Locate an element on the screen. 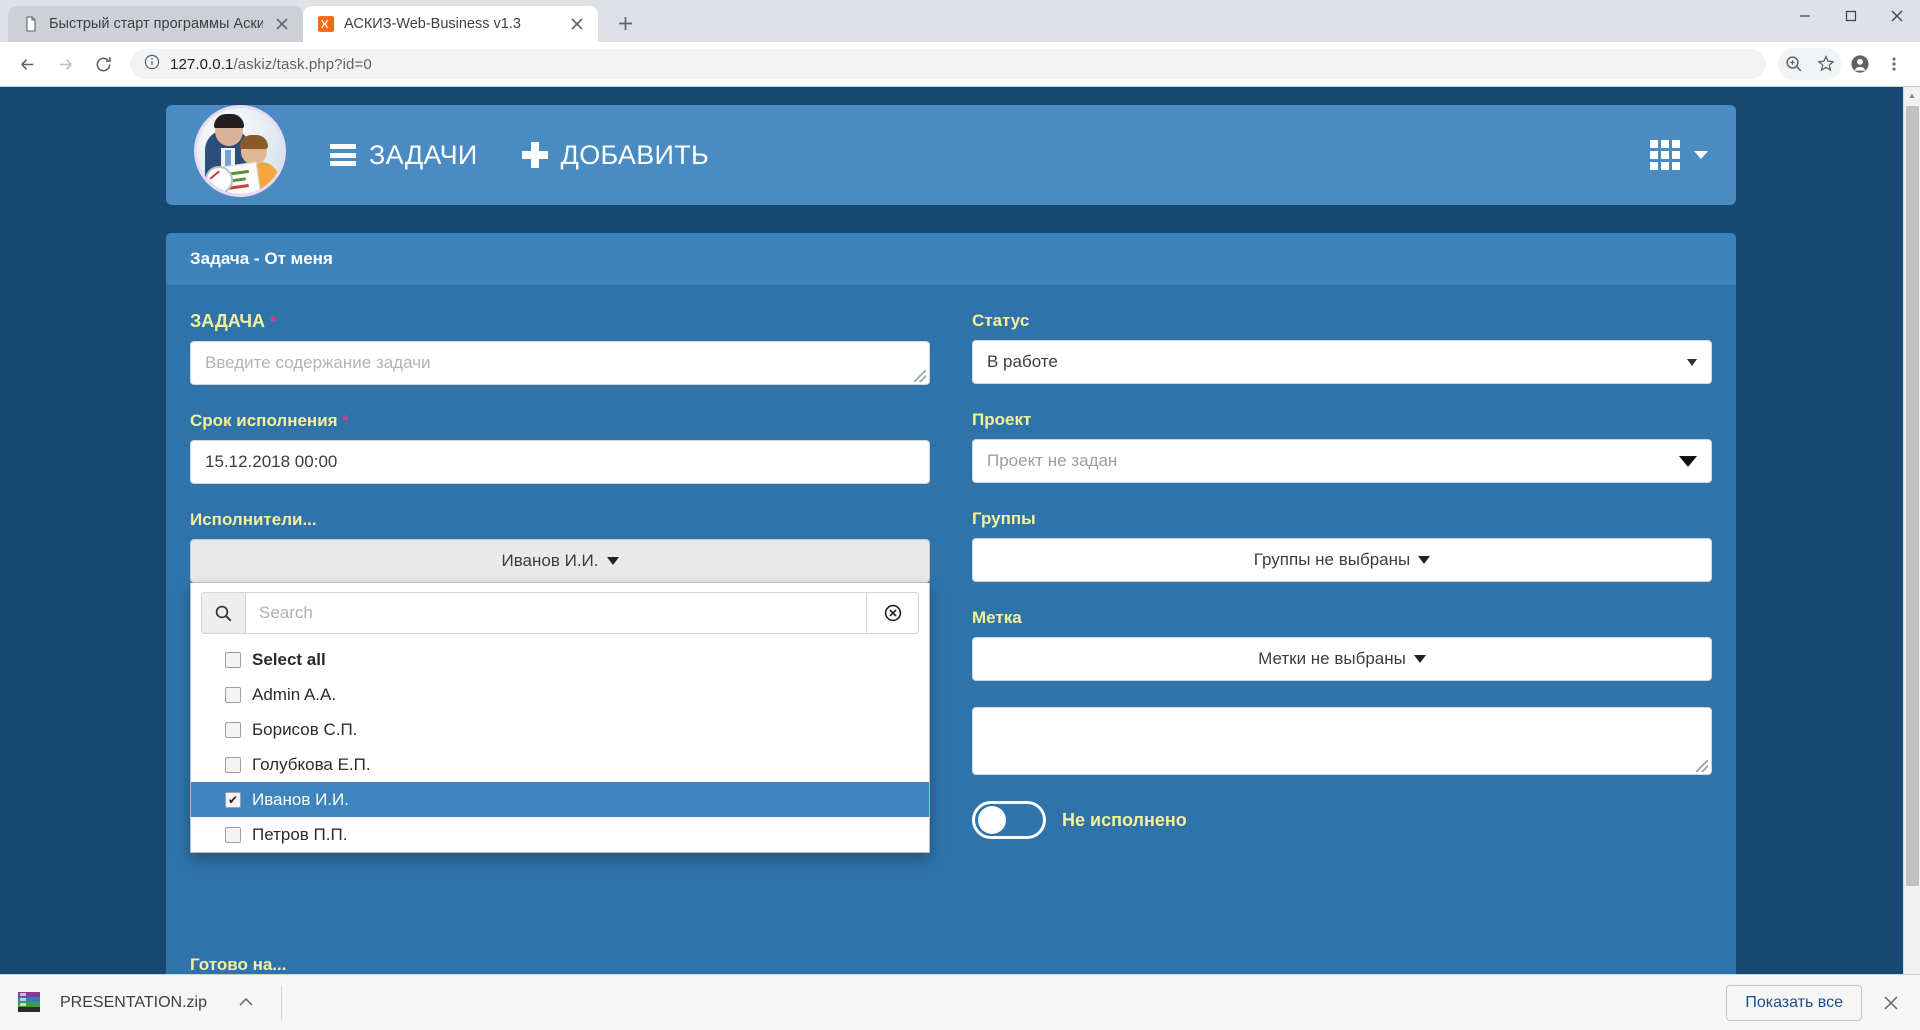  grid-3x3-icon is located at coordinates (1665, 155).